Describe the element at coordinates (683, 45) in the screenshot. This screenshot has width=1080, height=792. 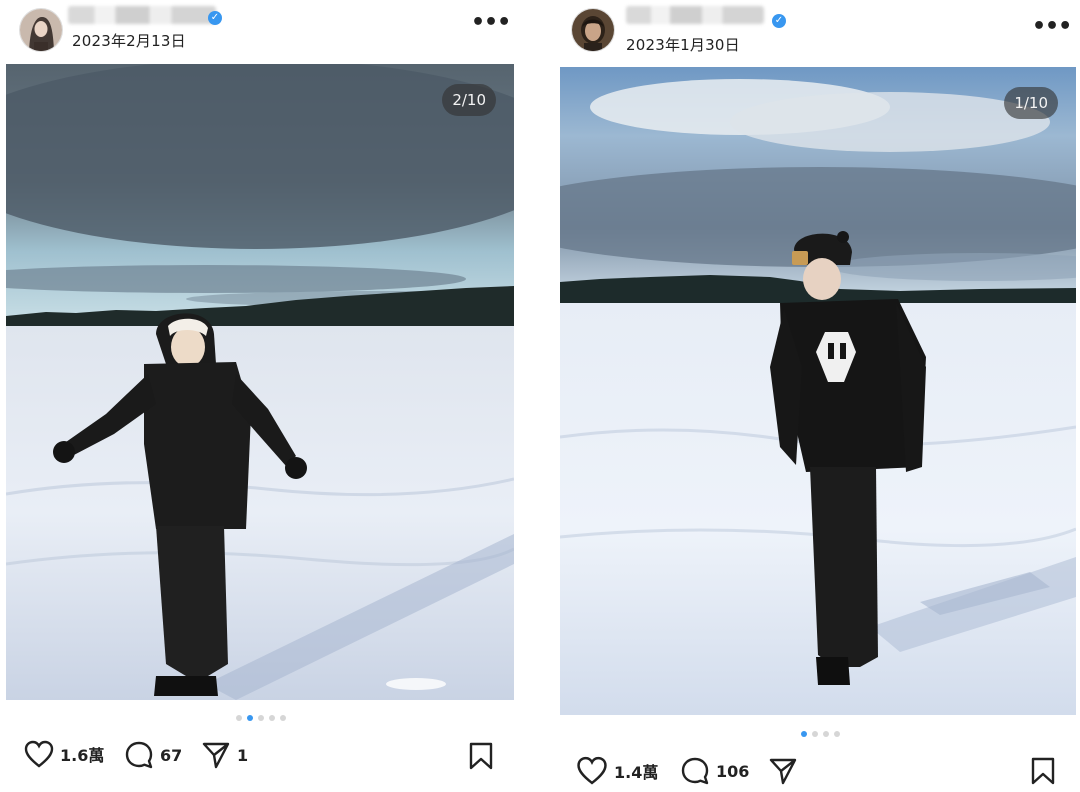
I see `post-date: 2023年1月30日` at that location.